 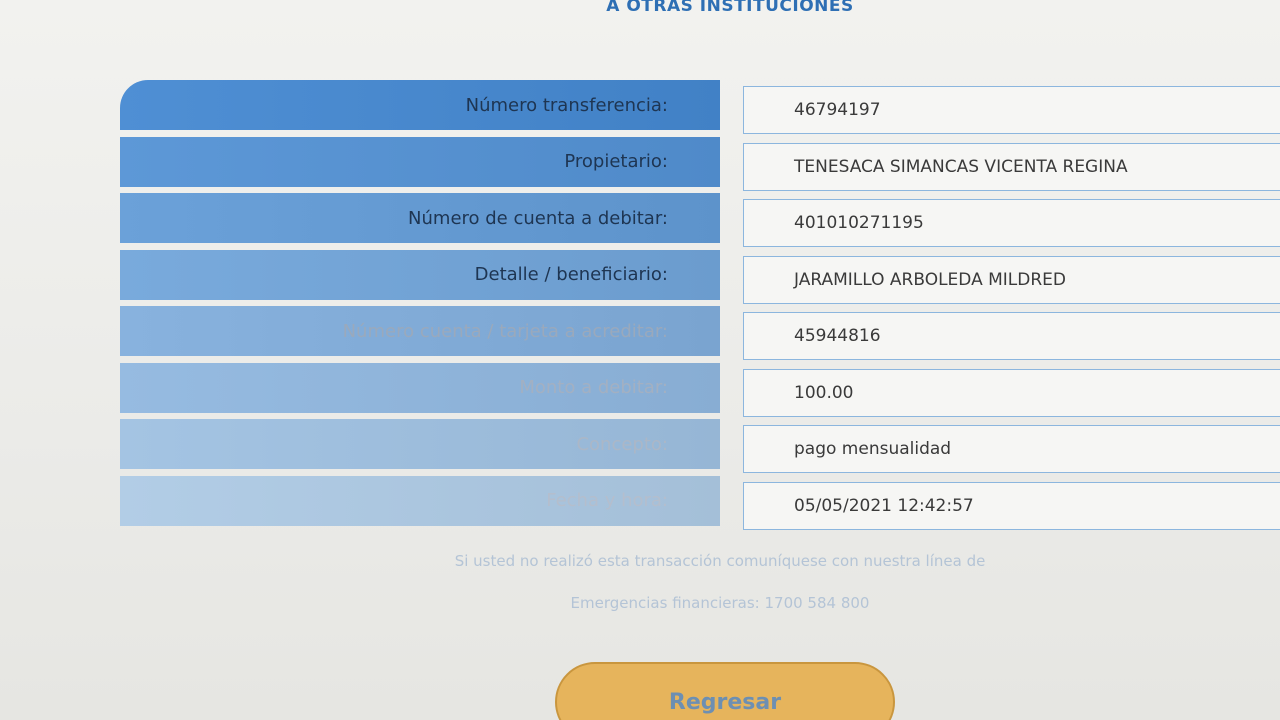 I want to click on label-concept: Concepto:, so click(x=420, y=444).